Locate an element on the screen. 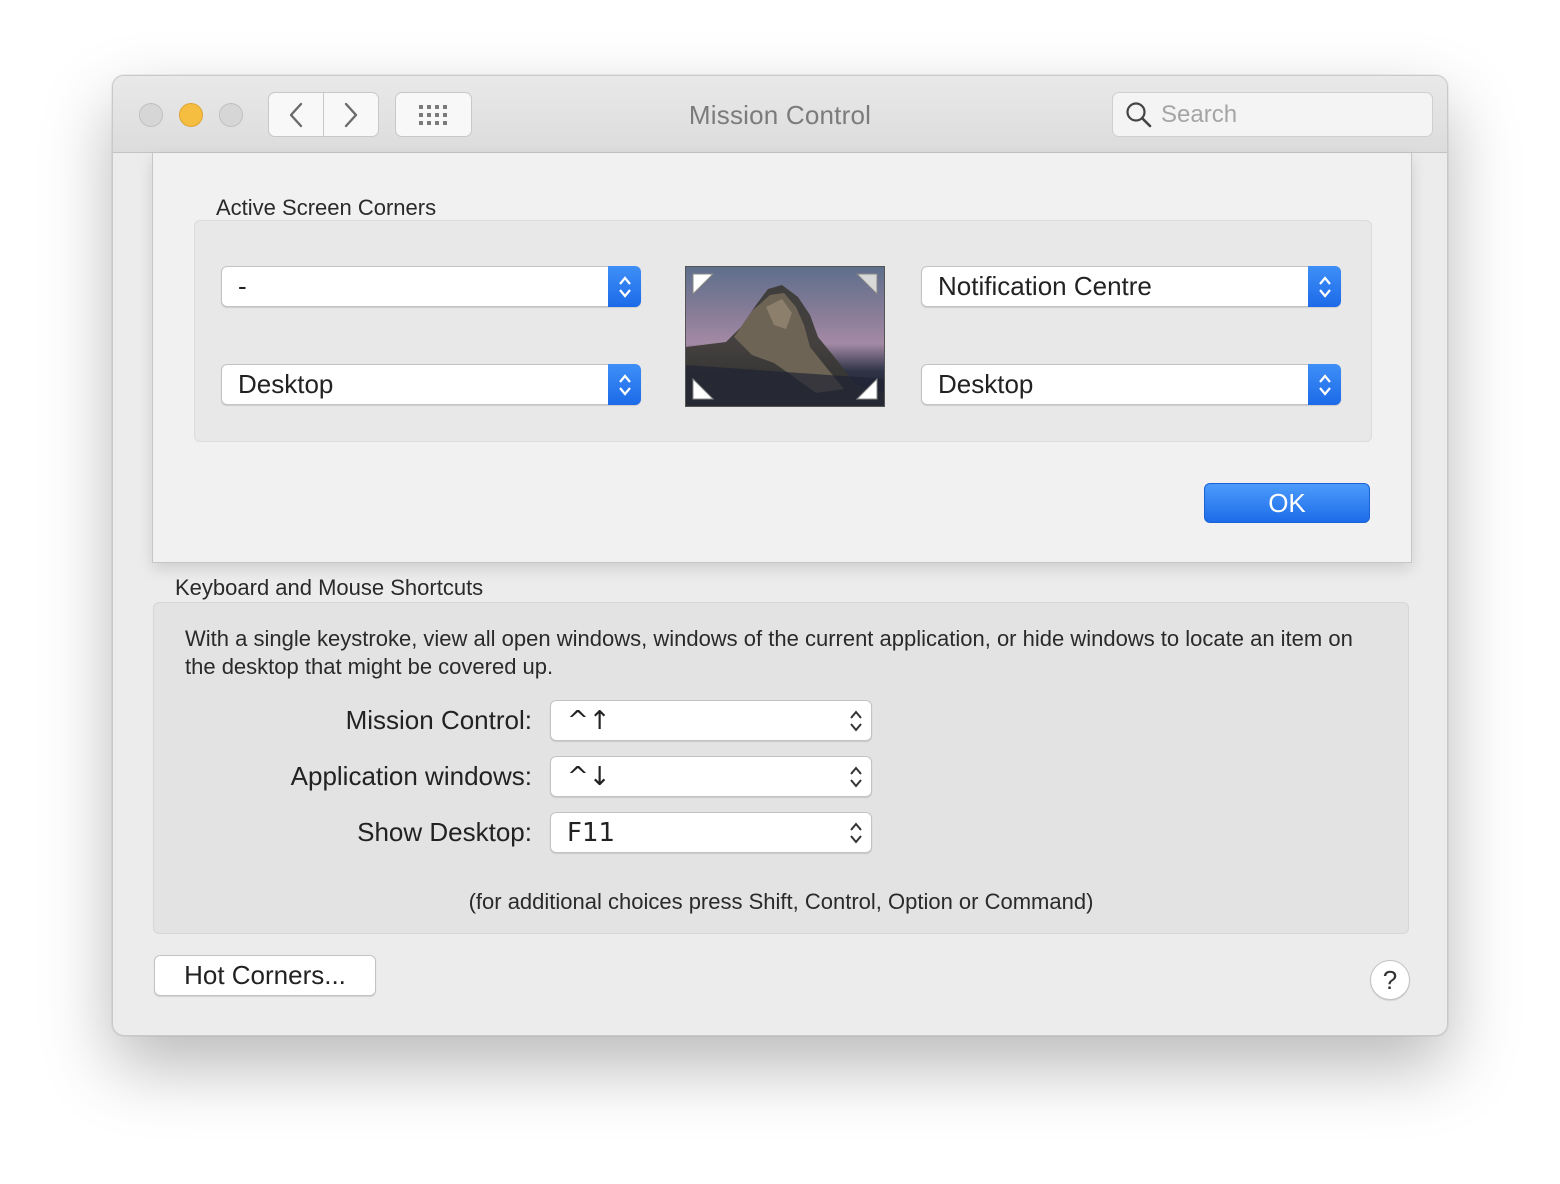 The height and width of the screenshot is (1184, 1560). help-button: ? is located at coordinates (1390, 980).